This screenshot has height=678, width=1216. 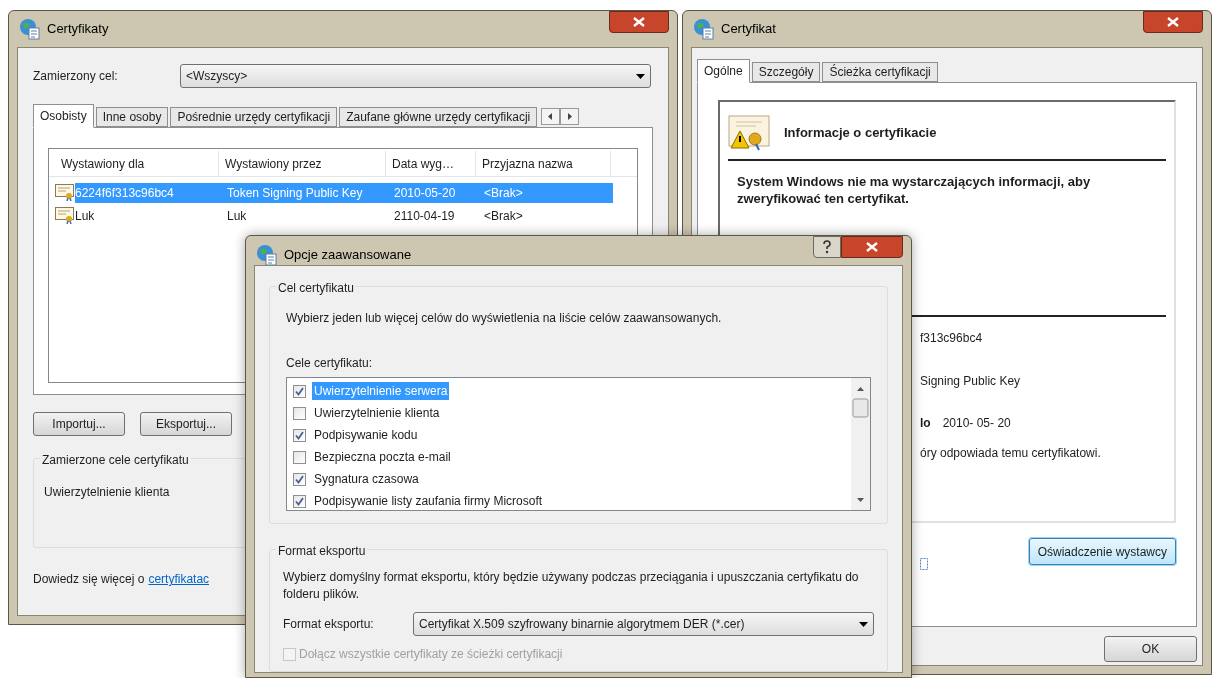 What do you see at coordinates (295, 193) in the screenshot?
I see `table-cell-text: Token Signing Public Key` at bounding box center [295, 193].